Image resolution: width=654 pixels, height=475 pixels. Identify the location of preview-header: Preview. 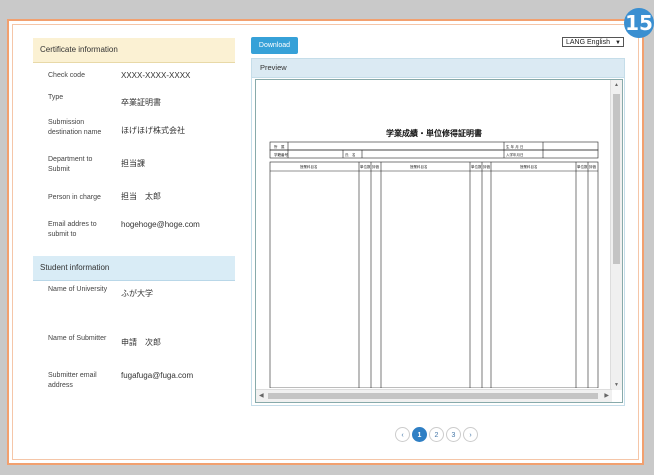
(438, 68).